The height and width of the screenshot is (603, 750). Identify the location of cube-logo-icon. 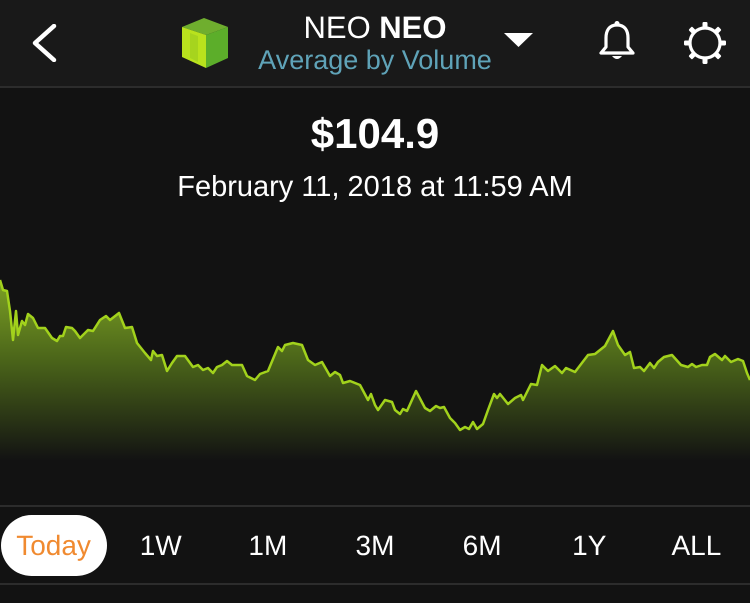
(205, 43).